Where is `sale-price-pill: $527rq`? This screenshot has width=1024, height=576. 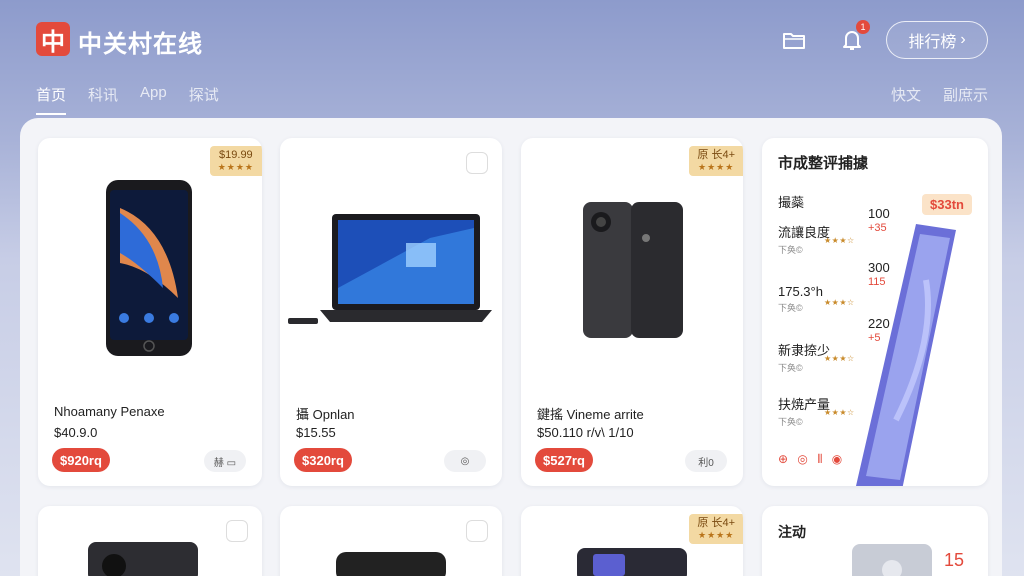
sale-price-pill: $527rq is located at coordinates (564, 460).